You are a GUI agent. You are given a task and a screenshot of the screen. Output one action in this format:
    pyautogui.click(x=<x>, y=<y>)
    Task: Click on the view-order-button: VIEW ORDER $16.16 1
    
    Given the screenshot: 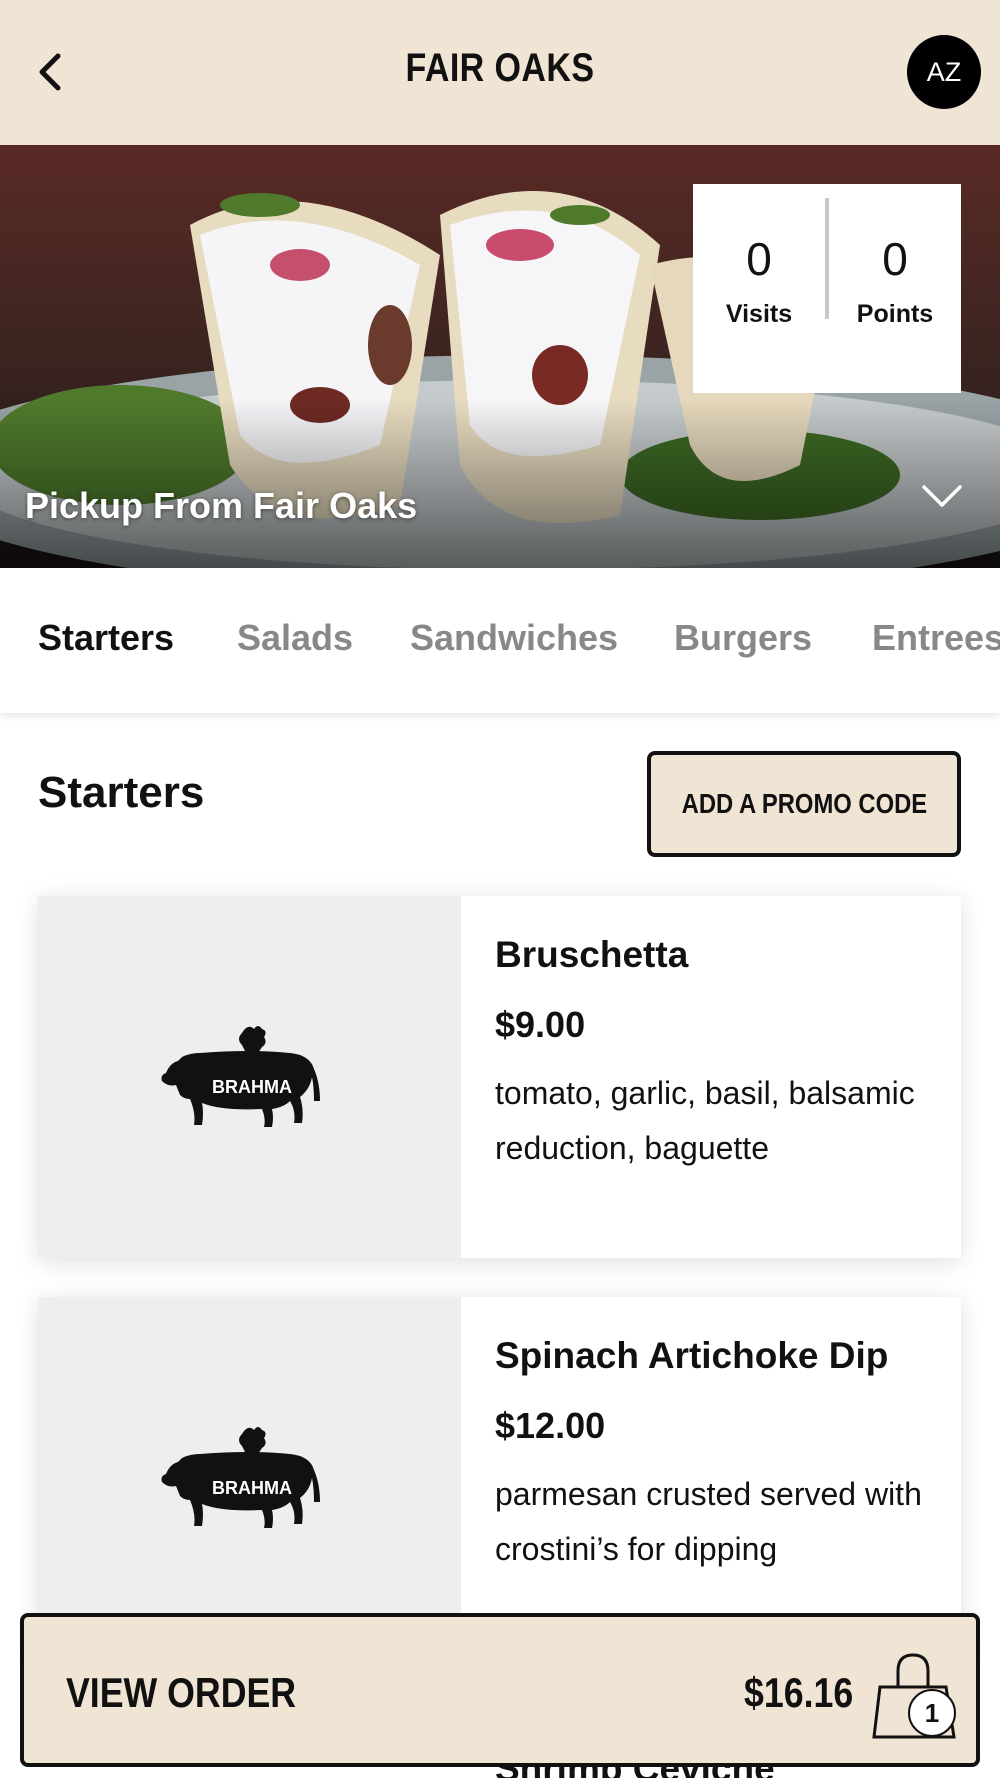 What is the action you would take?
    pyautogui.click(x=500, y=1690)
    